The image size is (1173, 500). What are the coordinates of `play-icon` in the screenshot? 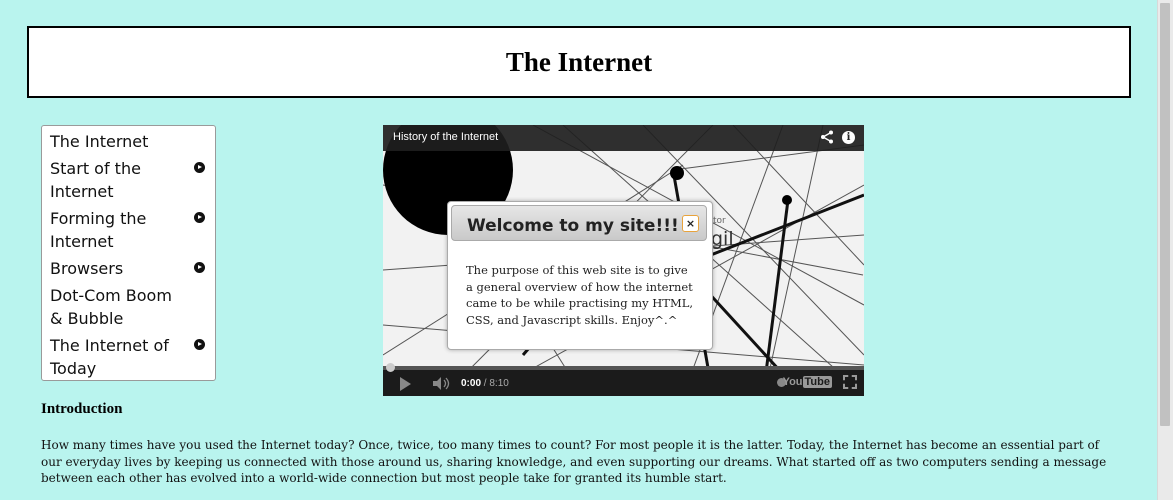 It's located at (405, 384).